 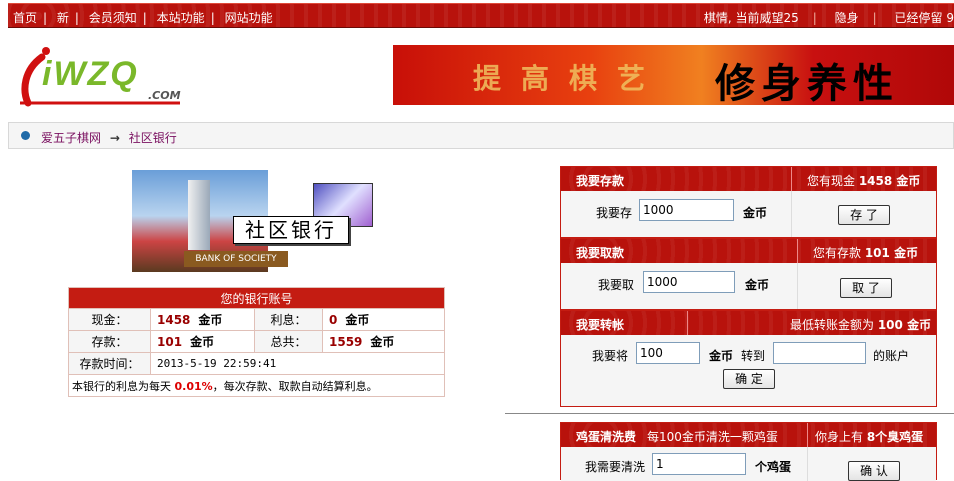 I want to click on transfer-panel-body: 我要将 金币 转到 的账户 确 定, so click(x=748, y=370).